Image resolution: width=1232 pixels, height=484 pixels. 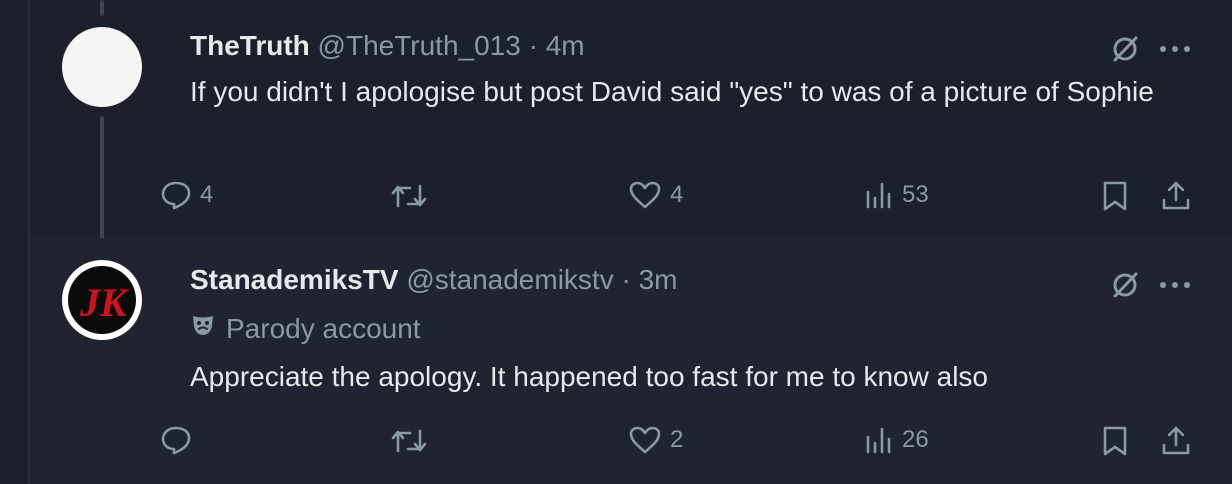 I want to click on avatar, so click(x=102, y=67).